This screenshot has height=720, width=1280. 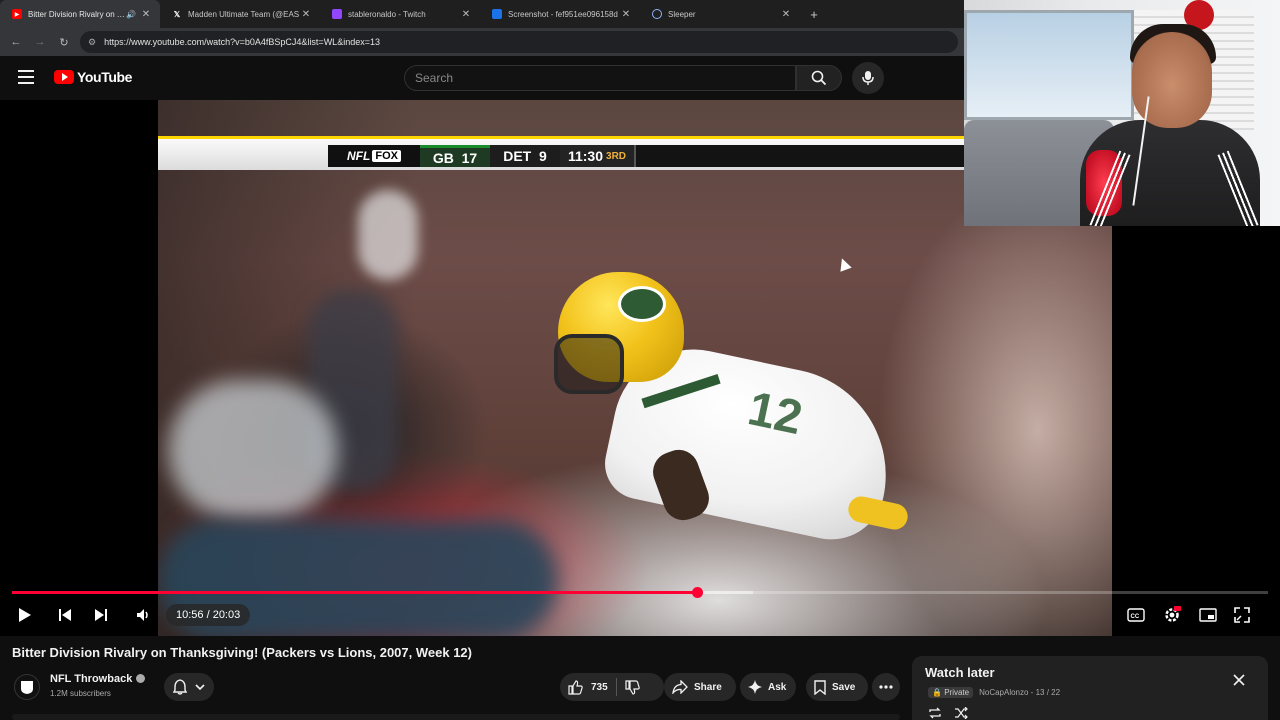 I want to click on verified-badge-icon, so click(x=141, y=678).